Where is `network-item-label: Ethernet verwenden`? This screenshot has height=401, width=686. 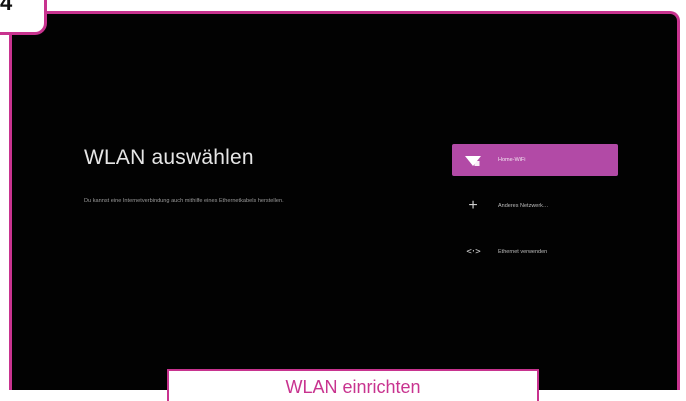 network-item-label: Ethernet verwenden is located at coordinates (523, 252).